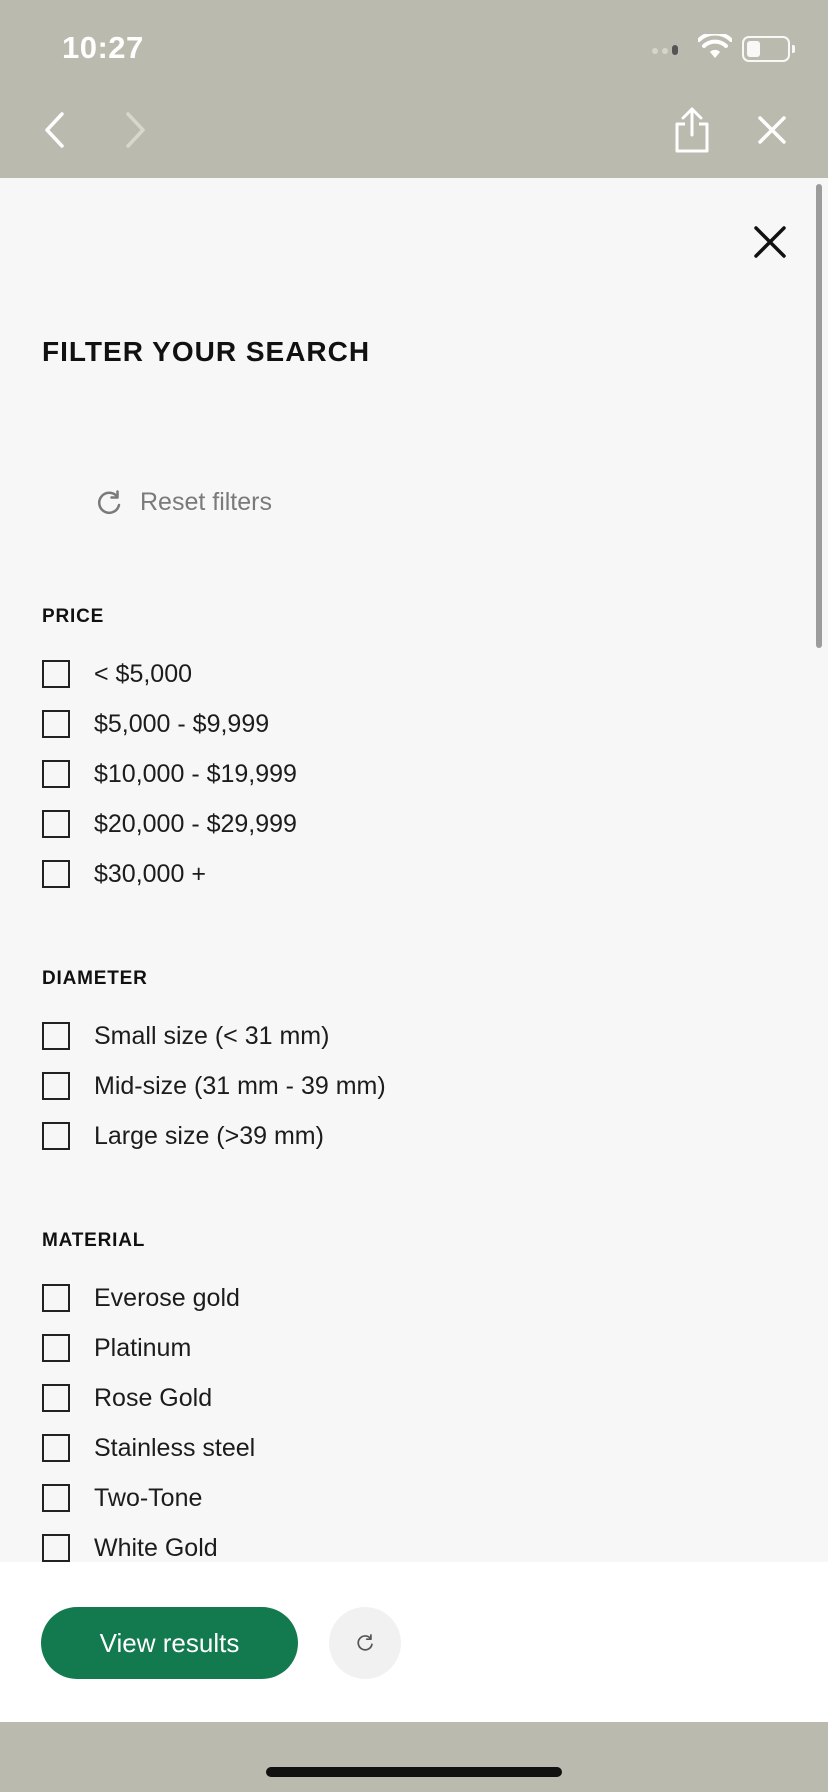 The height and width of the screenshot is (1792, 828). Describe the element at coordinates (819, 416) in the screenshot. I see `scrollbar` at that location.